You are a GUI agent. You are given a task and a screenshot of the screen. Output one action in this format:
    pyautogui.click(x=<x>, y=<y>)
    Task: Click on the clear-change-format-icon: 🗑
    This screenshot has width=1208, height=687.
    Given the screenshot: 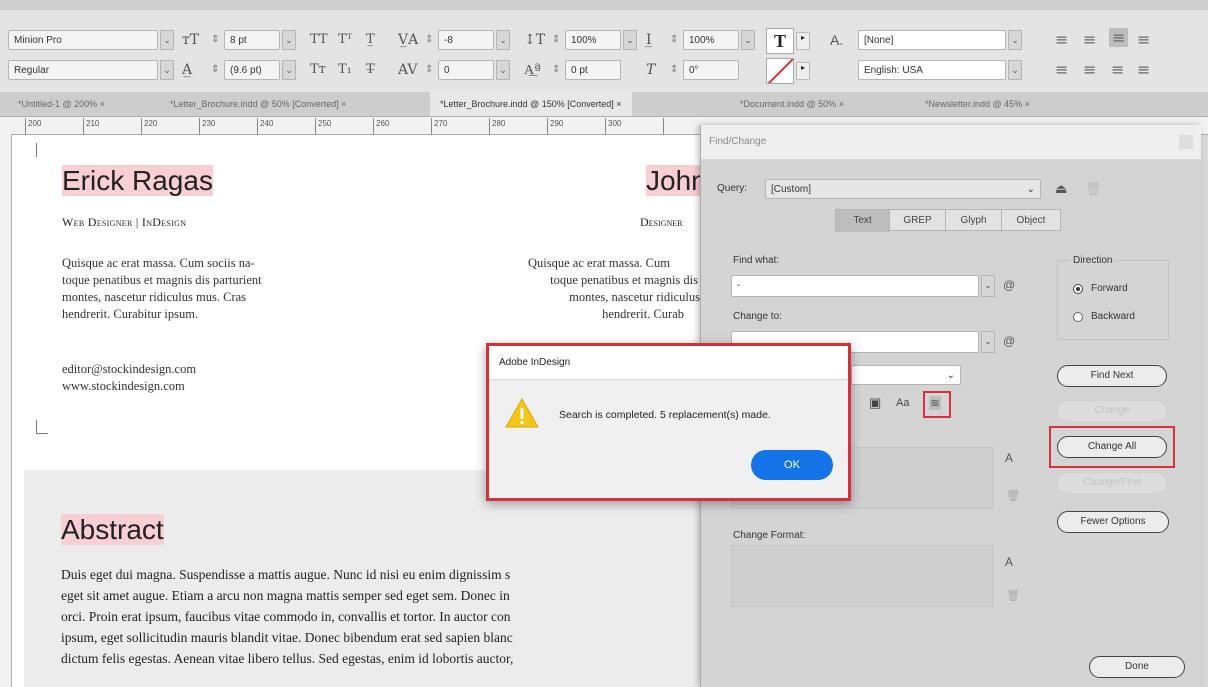 What is the action you would take?
    pyautogui.click(x=1013, y=595)
    